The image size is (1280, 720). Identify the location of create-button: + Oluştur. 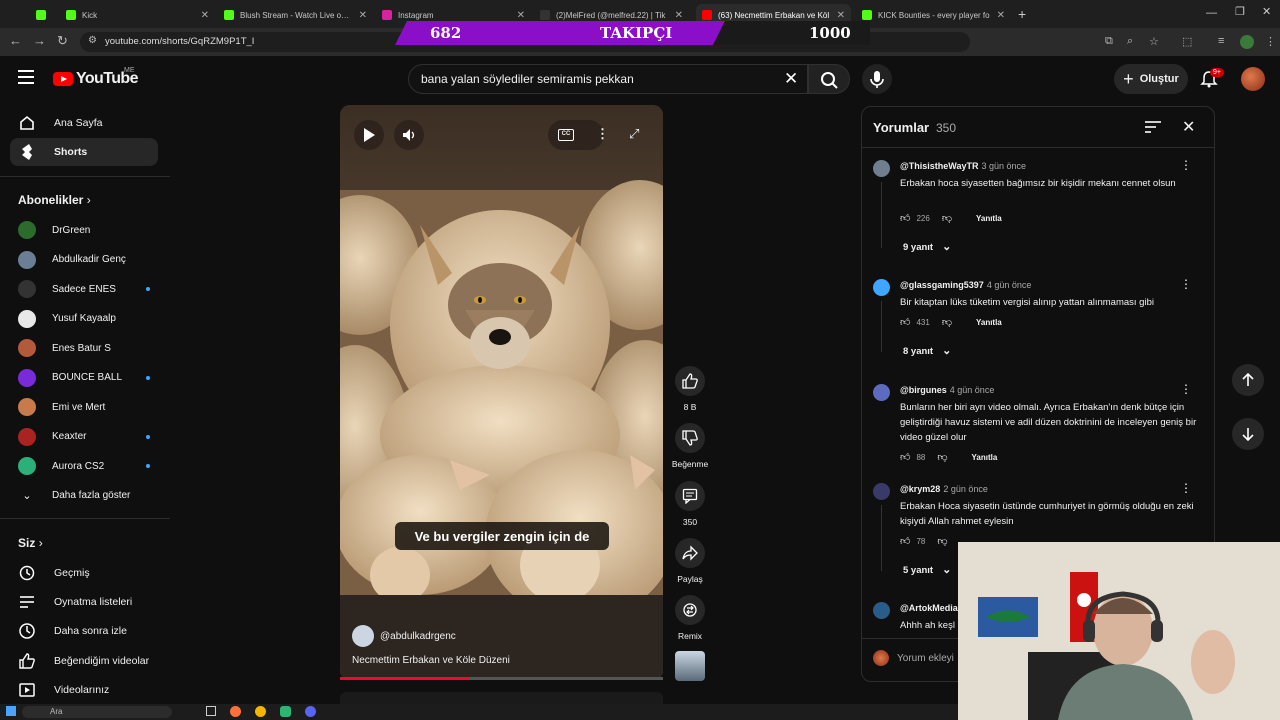
(1151, 79).